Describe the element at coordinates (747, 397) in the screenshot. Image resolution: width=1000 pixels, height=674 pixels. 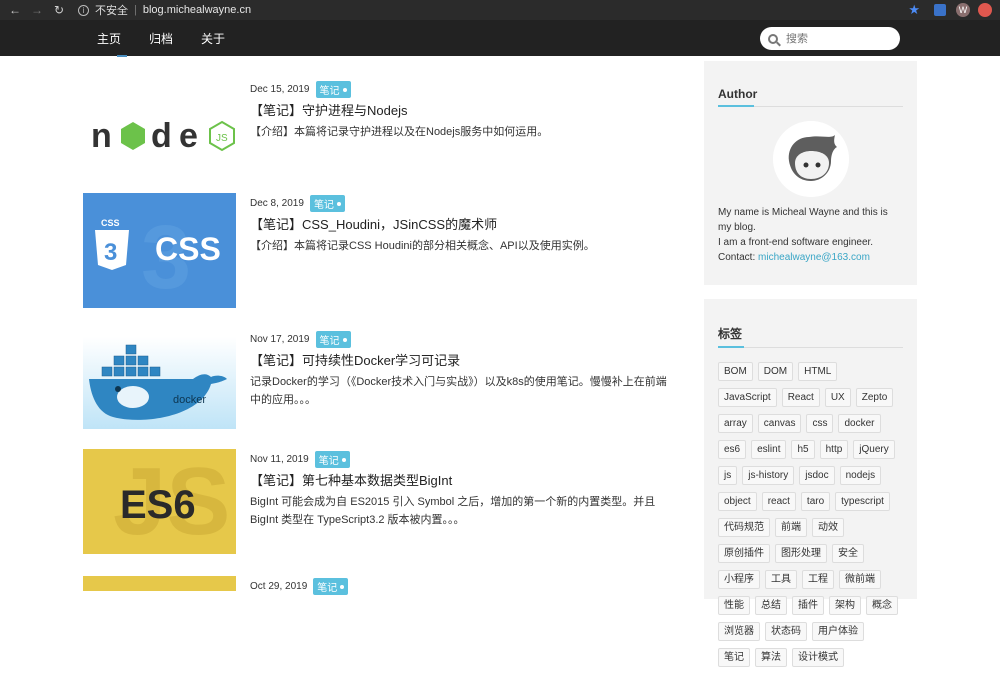
I see `tag: JavaScript` at that location.